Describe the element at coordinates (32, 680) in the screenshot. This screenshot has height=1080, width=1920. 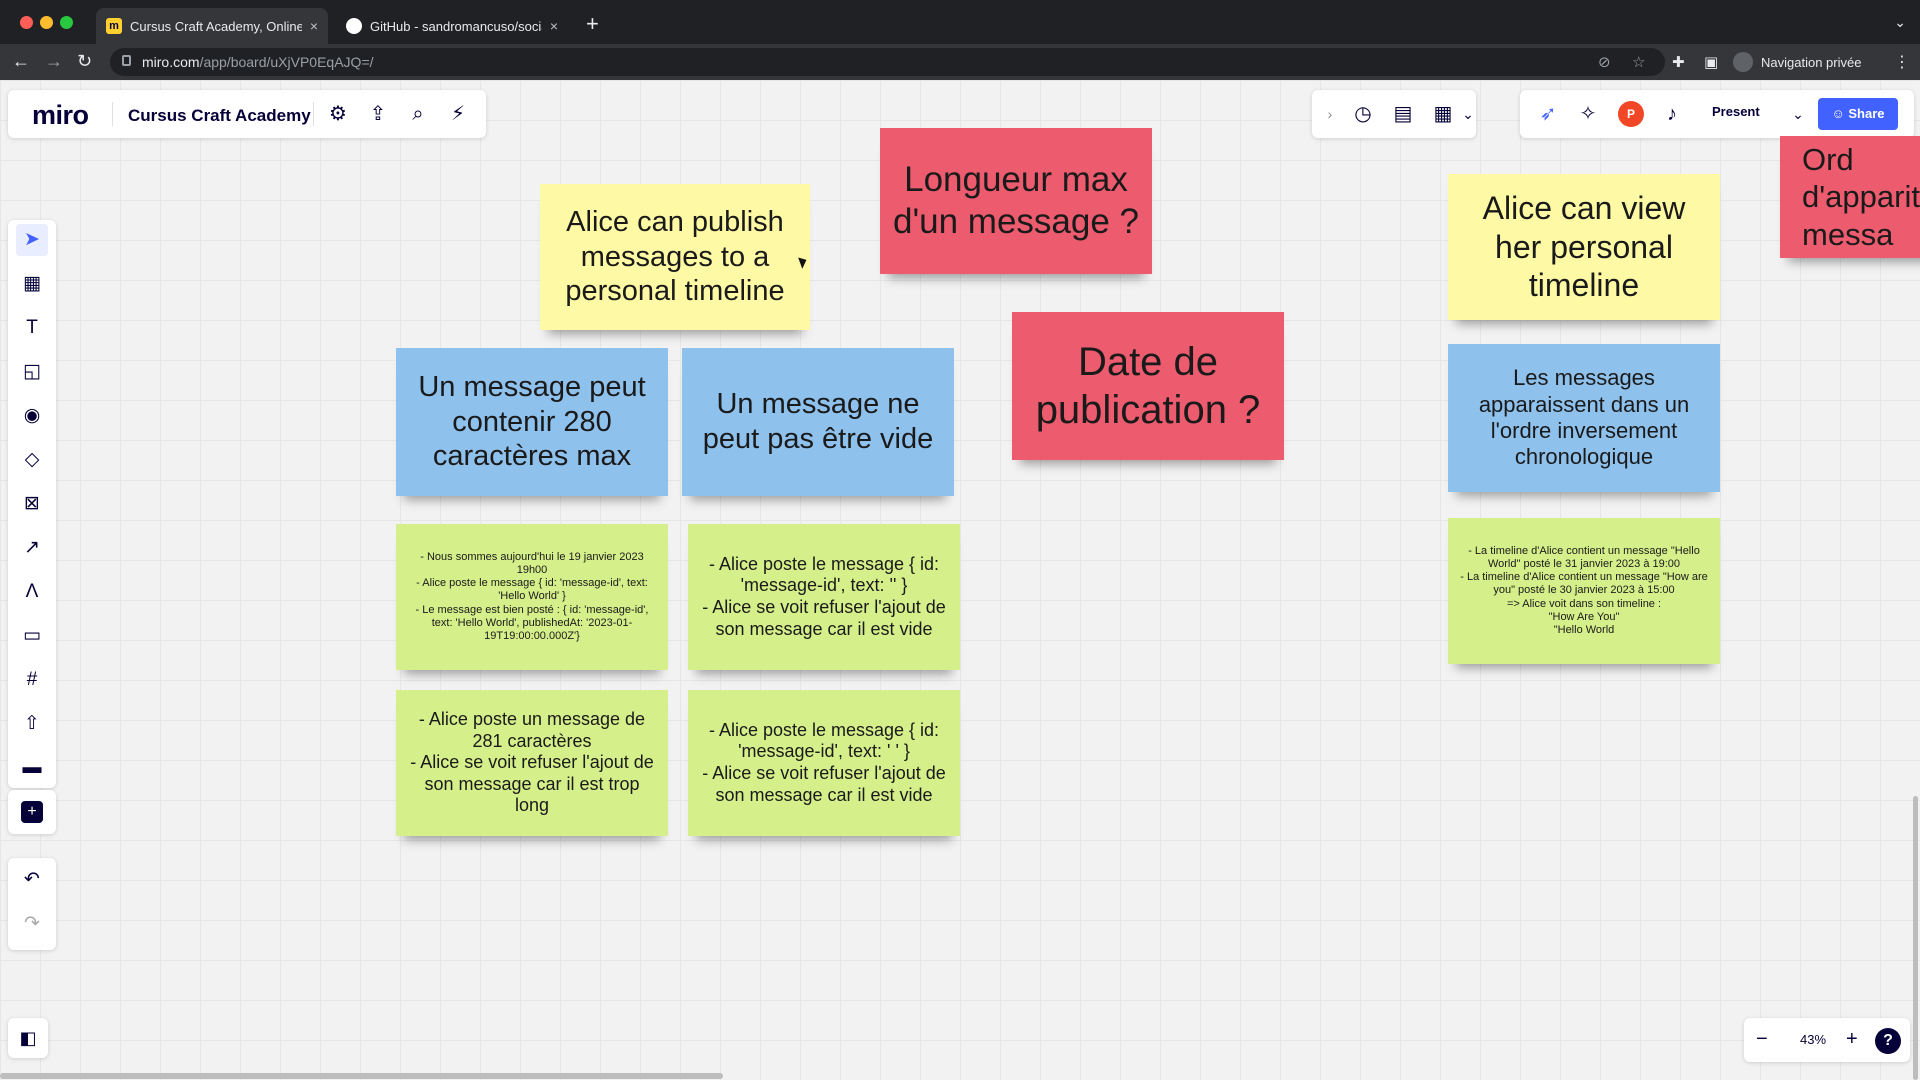
I see `frame-icon: #` at that location.